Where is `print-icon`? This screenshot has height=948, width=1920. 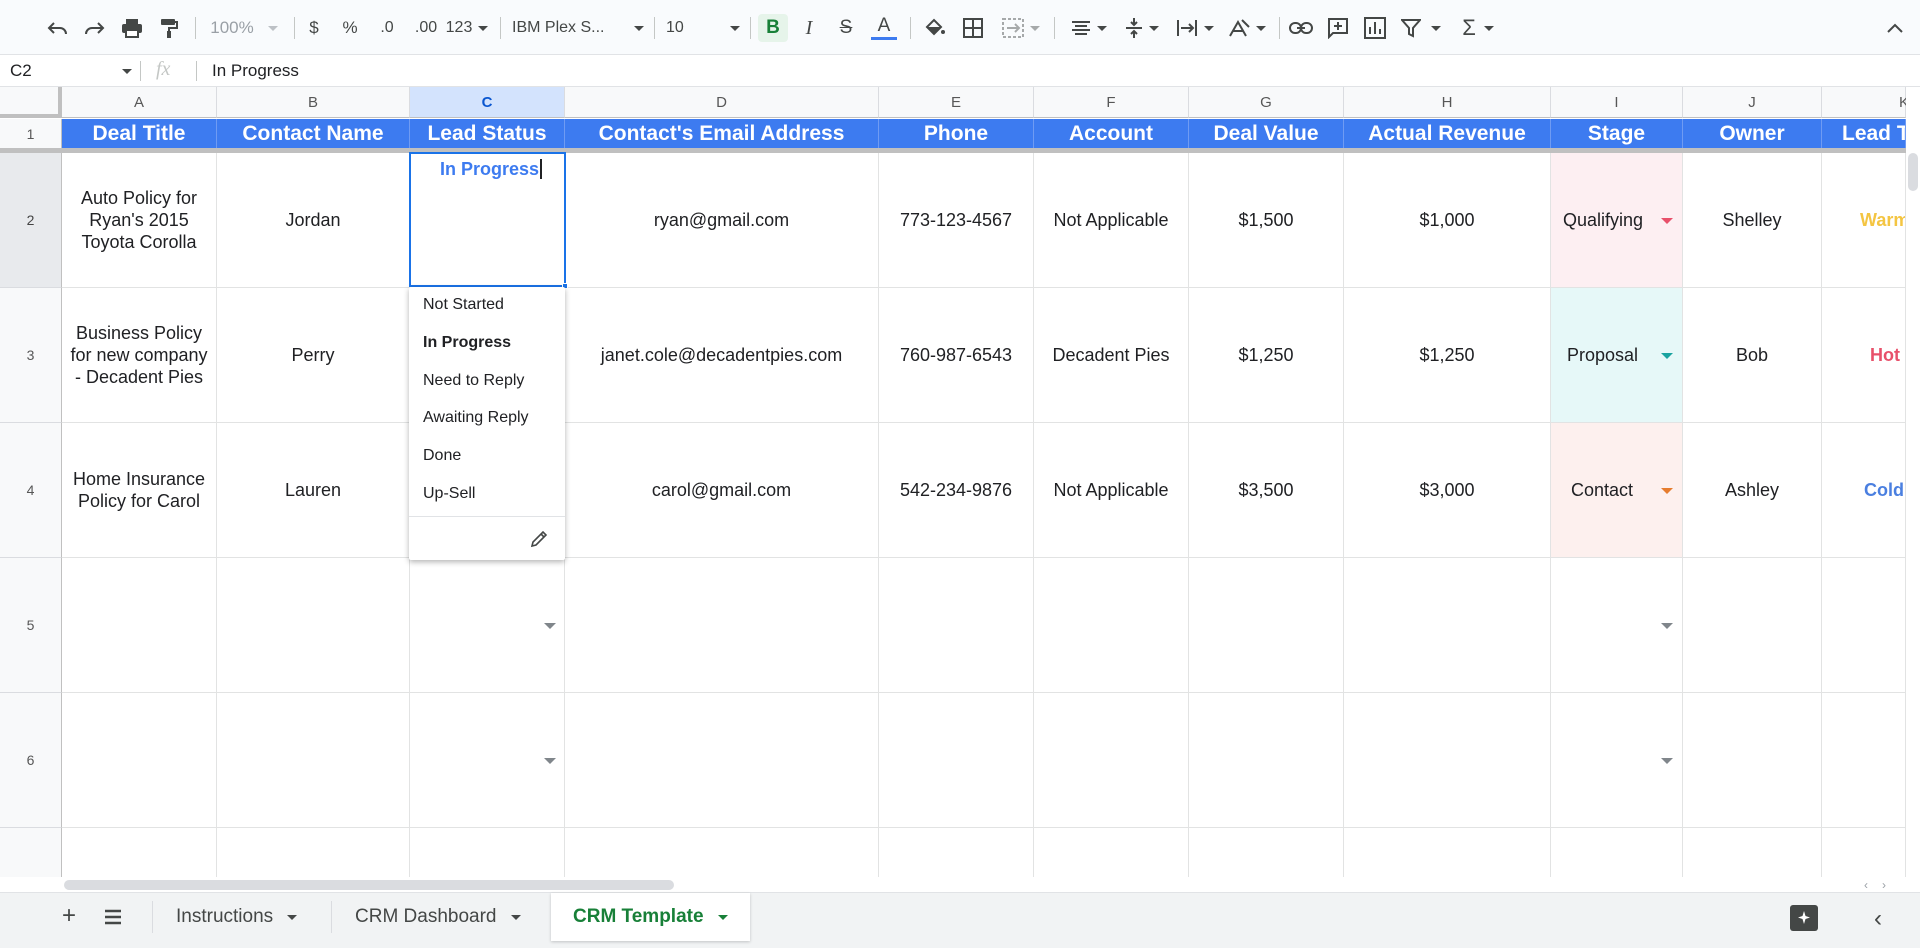 print-icon is located at coordinates (132, 28).